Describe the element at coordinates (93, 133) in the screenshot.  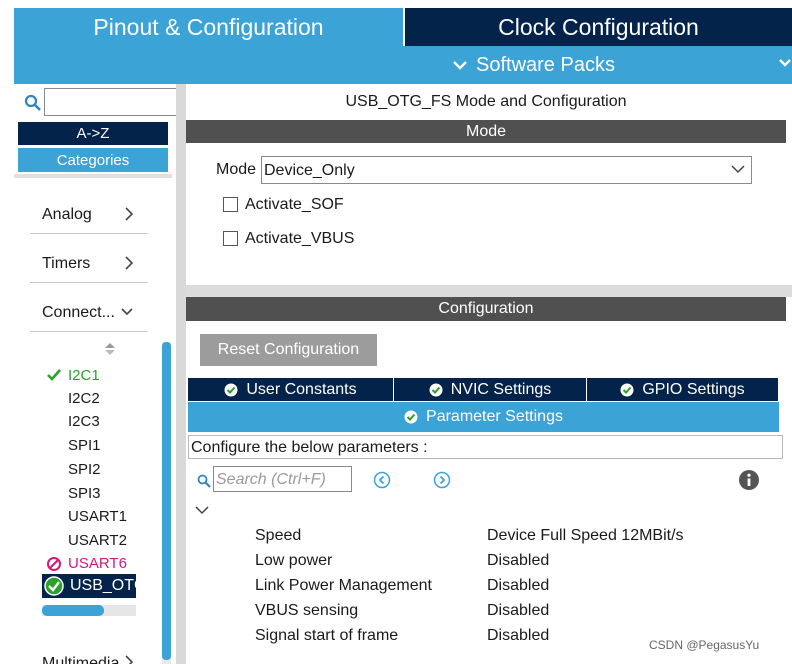
I see `sort-az-button: A->Z` at that location.